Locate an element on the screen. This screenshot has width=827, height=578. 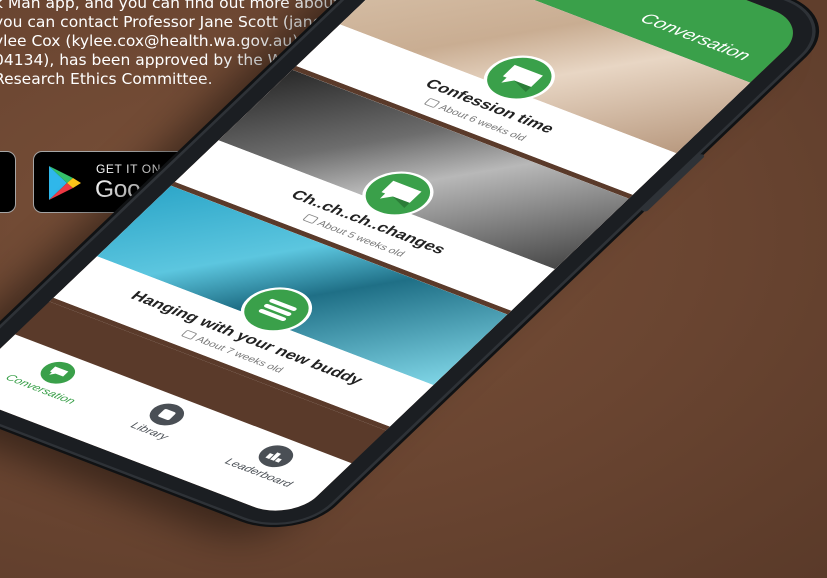
tab-conversation: Conversation is located at coordinates (59, 379).